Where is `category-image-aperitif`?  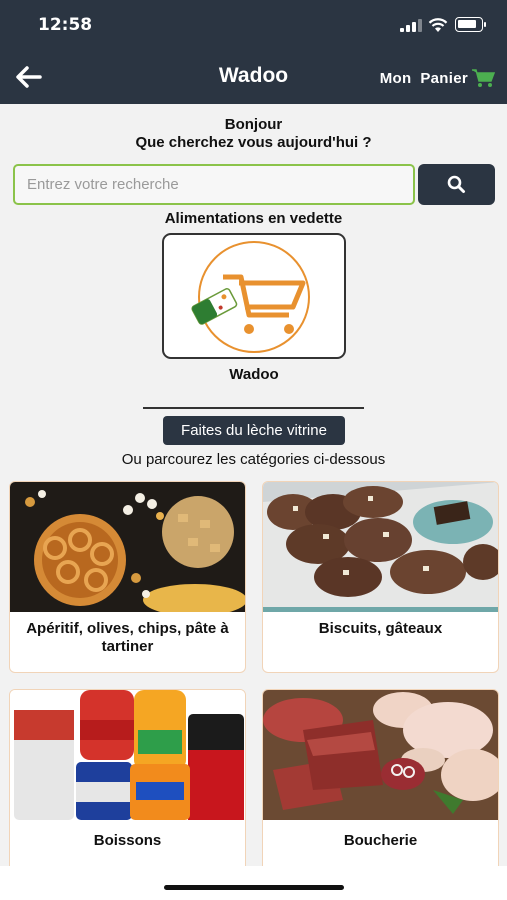
category-image-aperitif is located at coordinates (127, 547).